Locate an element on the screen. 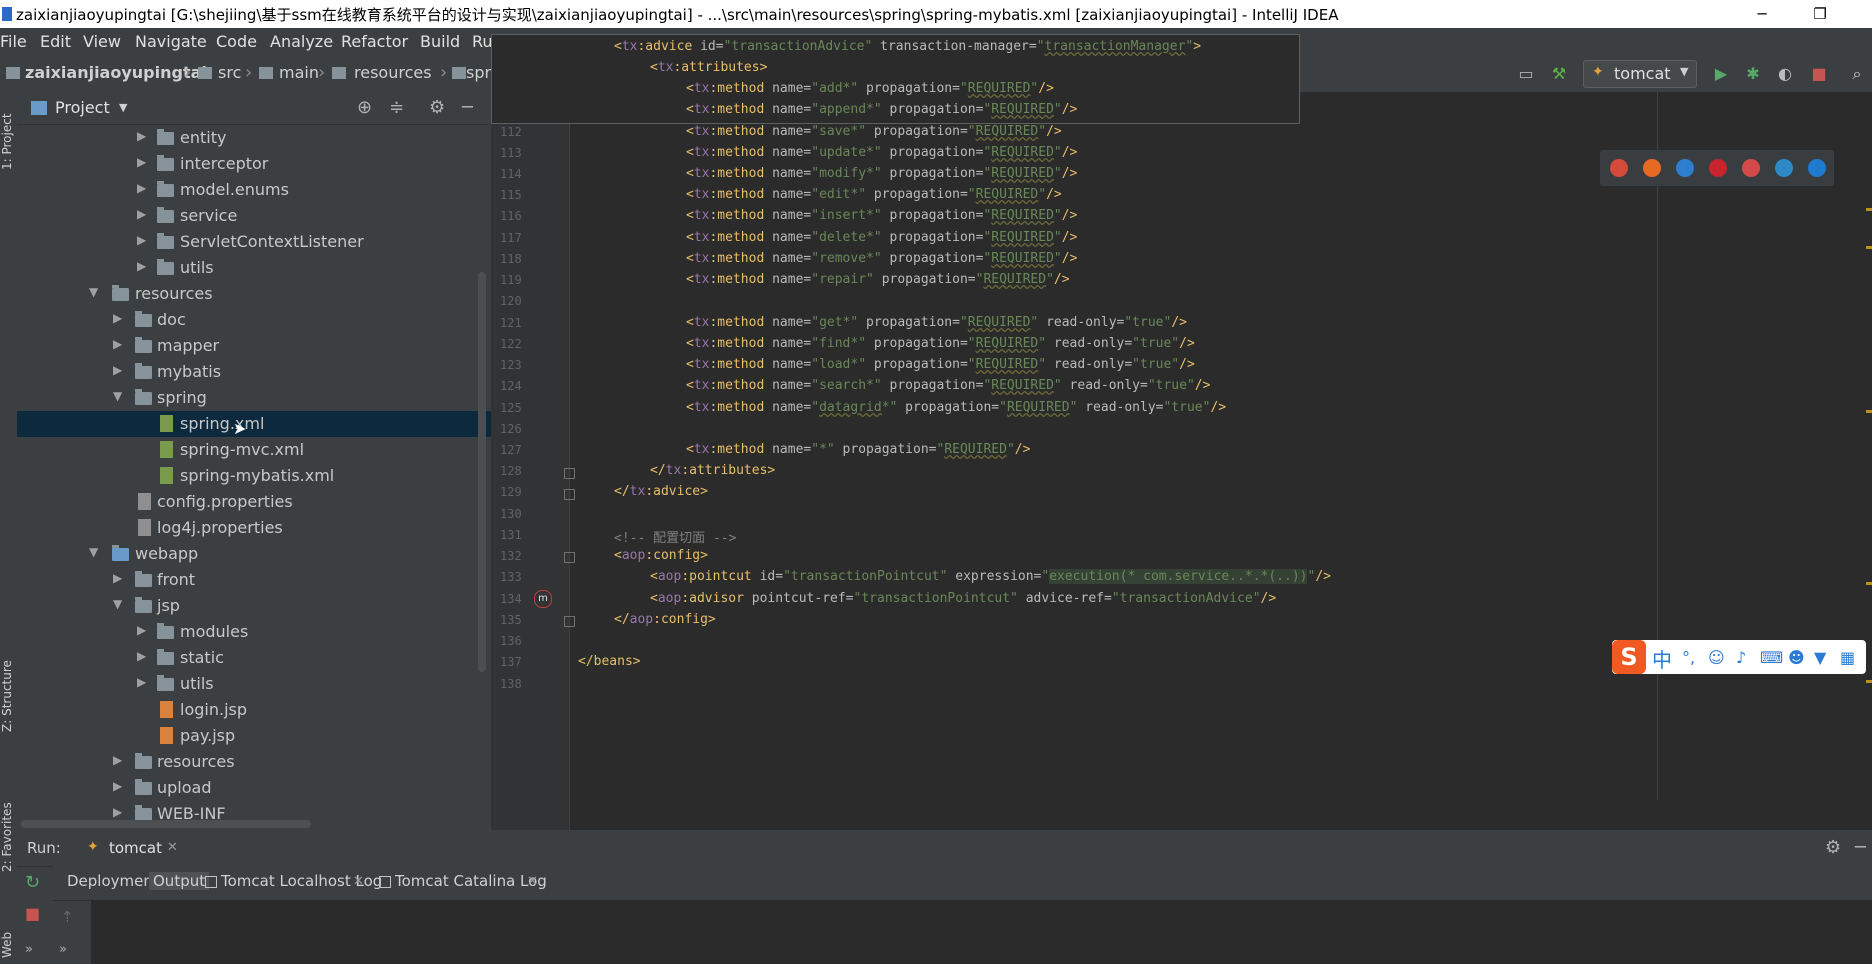 This screenshot has height=964, width=1872. ime-language: 中 is located at coordinates (1662, 658).